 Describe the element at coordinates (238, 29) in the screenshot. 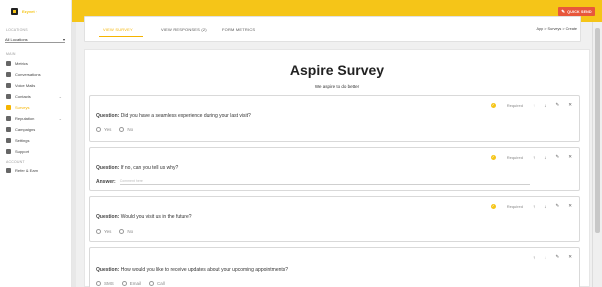

I see `tab-form-metrics: FORM METRICS` at that location.